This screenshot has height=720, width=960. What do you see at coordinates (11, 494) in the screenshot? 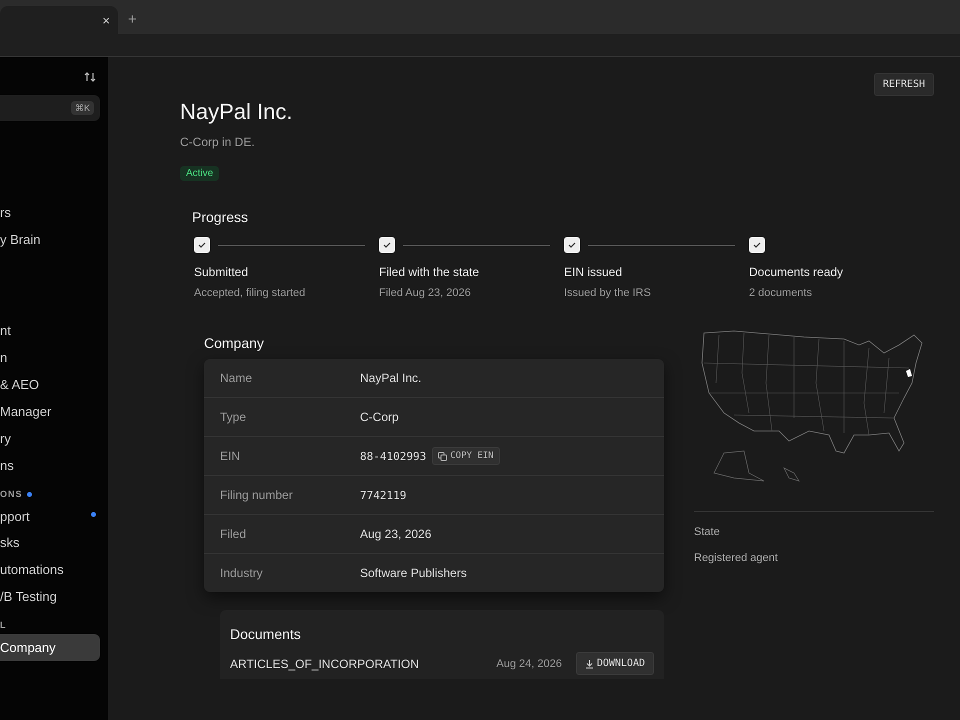
I see `section-label: ONS` at bounding box center [11, 494].